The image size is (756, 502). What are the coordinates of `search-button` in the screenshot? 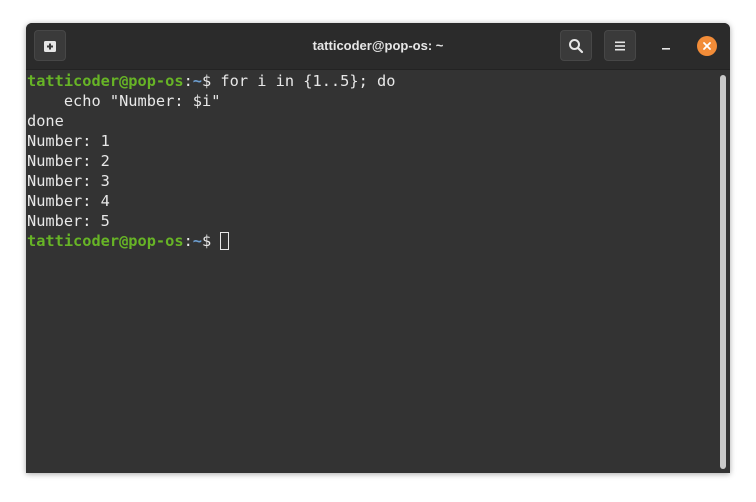 It's located at (576, 45).